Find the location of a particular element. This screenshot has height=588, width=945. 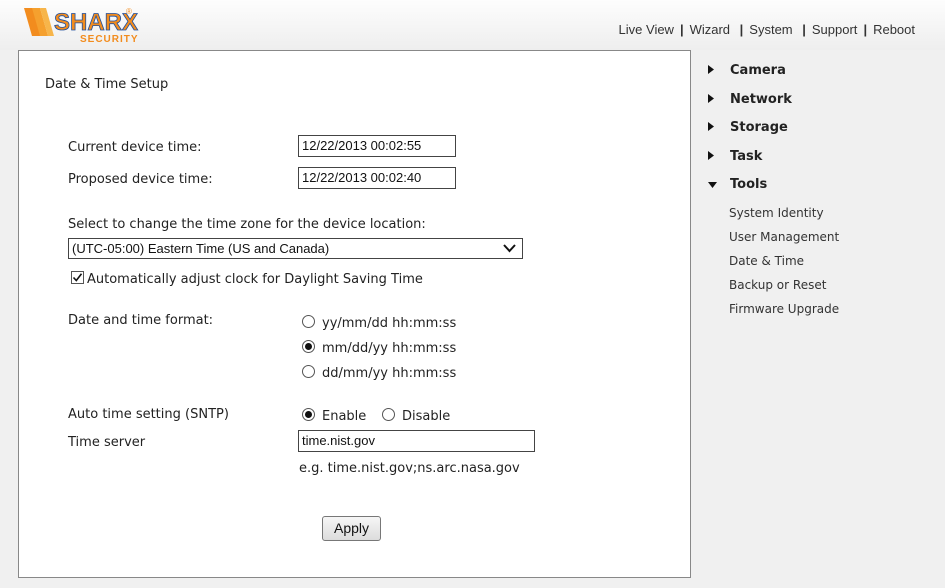

nav-reboot: Reboot is located at coordinates (894, 29).